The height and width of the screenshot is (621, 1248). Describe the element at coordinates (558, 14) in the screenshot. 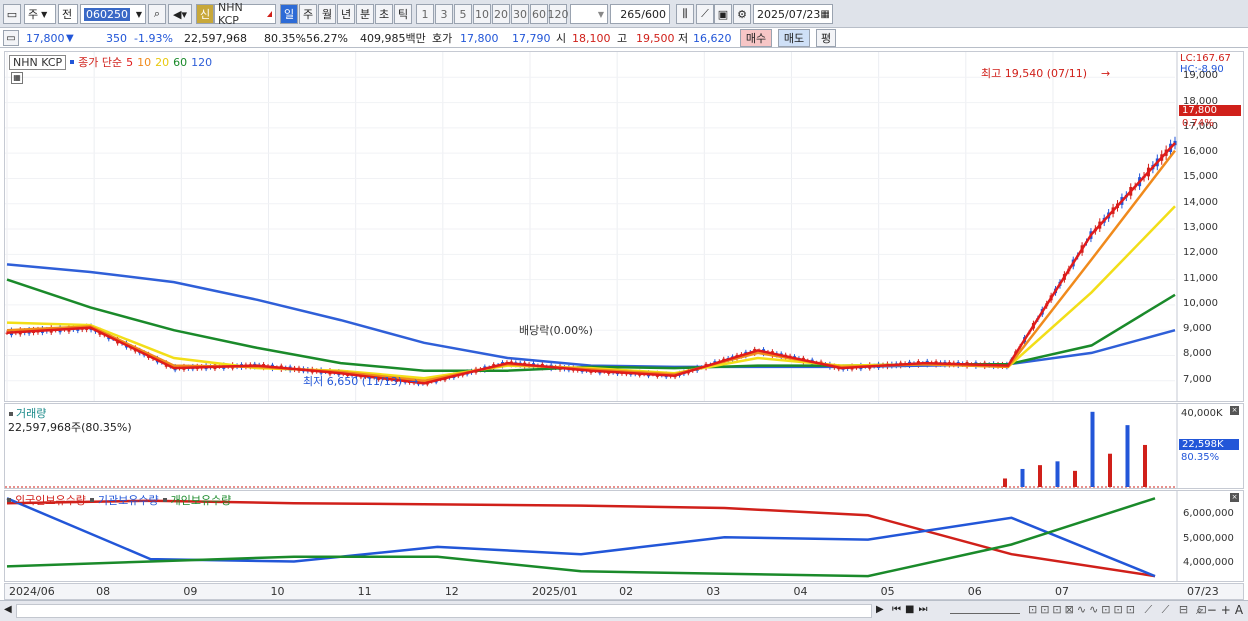

I see `period-120: 120` at that location.